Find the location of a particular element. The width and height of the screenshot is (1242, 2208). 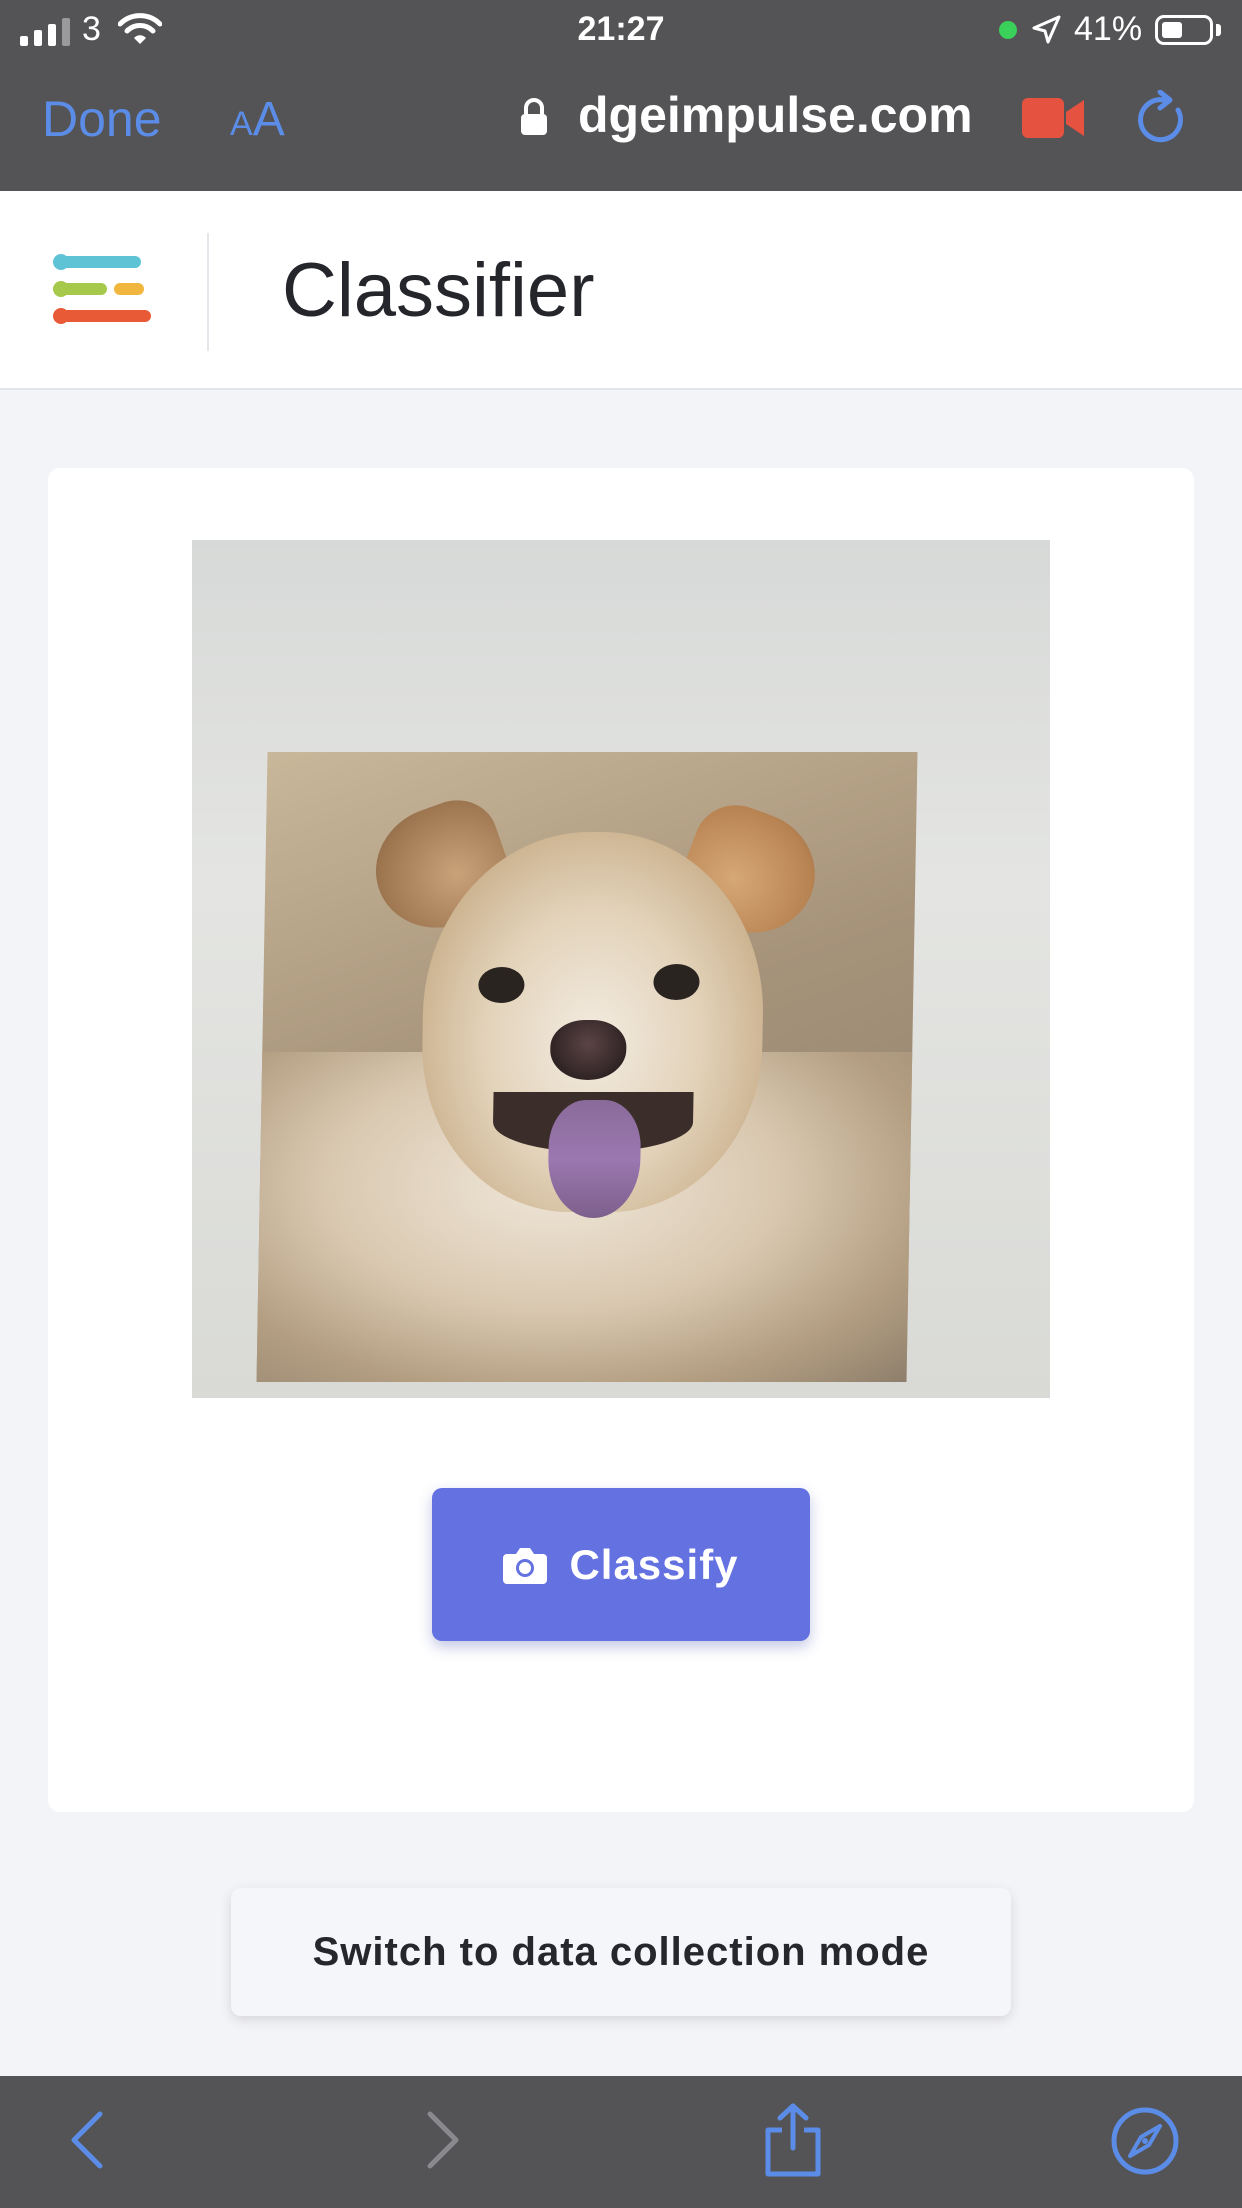

switch-button-label: Switch to data collection mode is located at coordinates (621, 1951).